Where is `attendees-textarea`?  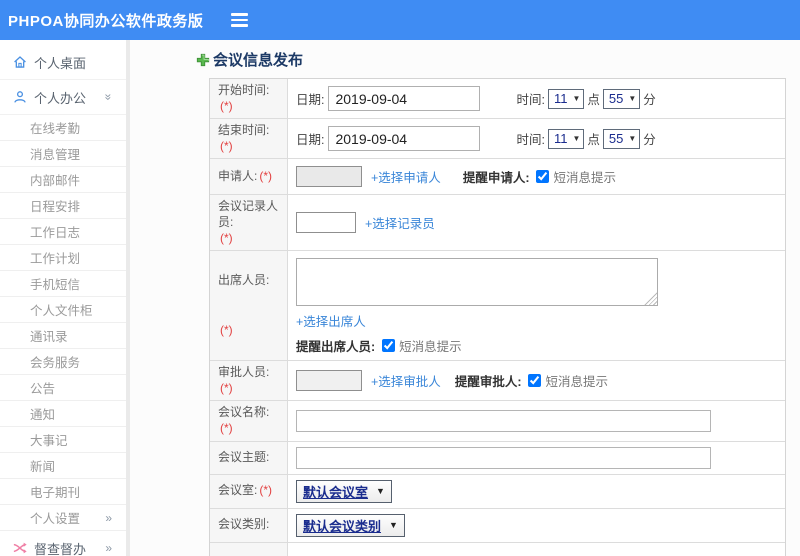 attendees-textarea is located at coordinates (477, 282).